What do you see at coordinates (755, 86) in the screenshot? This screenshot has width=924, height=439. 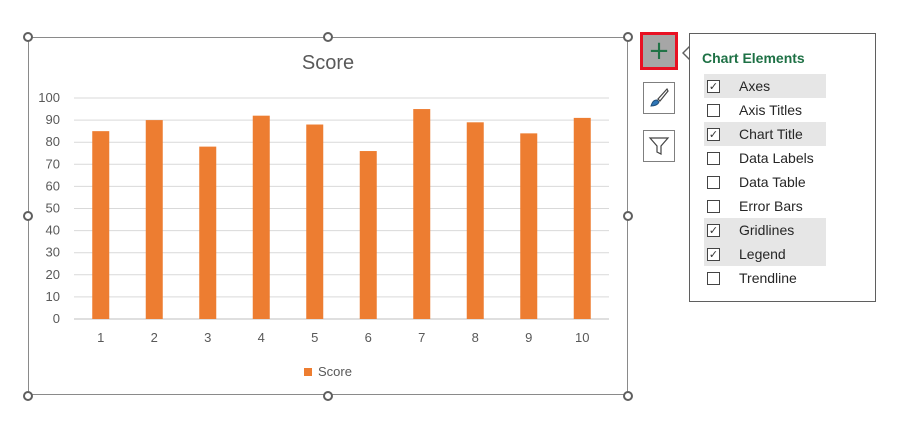 I see `chart-element-label: Axes` at bounding box center [755, 86].